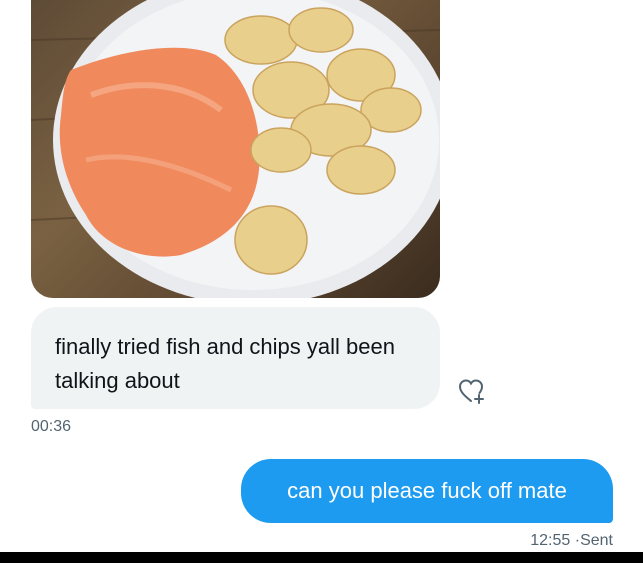  I want to click on sent-meta: 12:55 ·Sent, so click(571, 541).